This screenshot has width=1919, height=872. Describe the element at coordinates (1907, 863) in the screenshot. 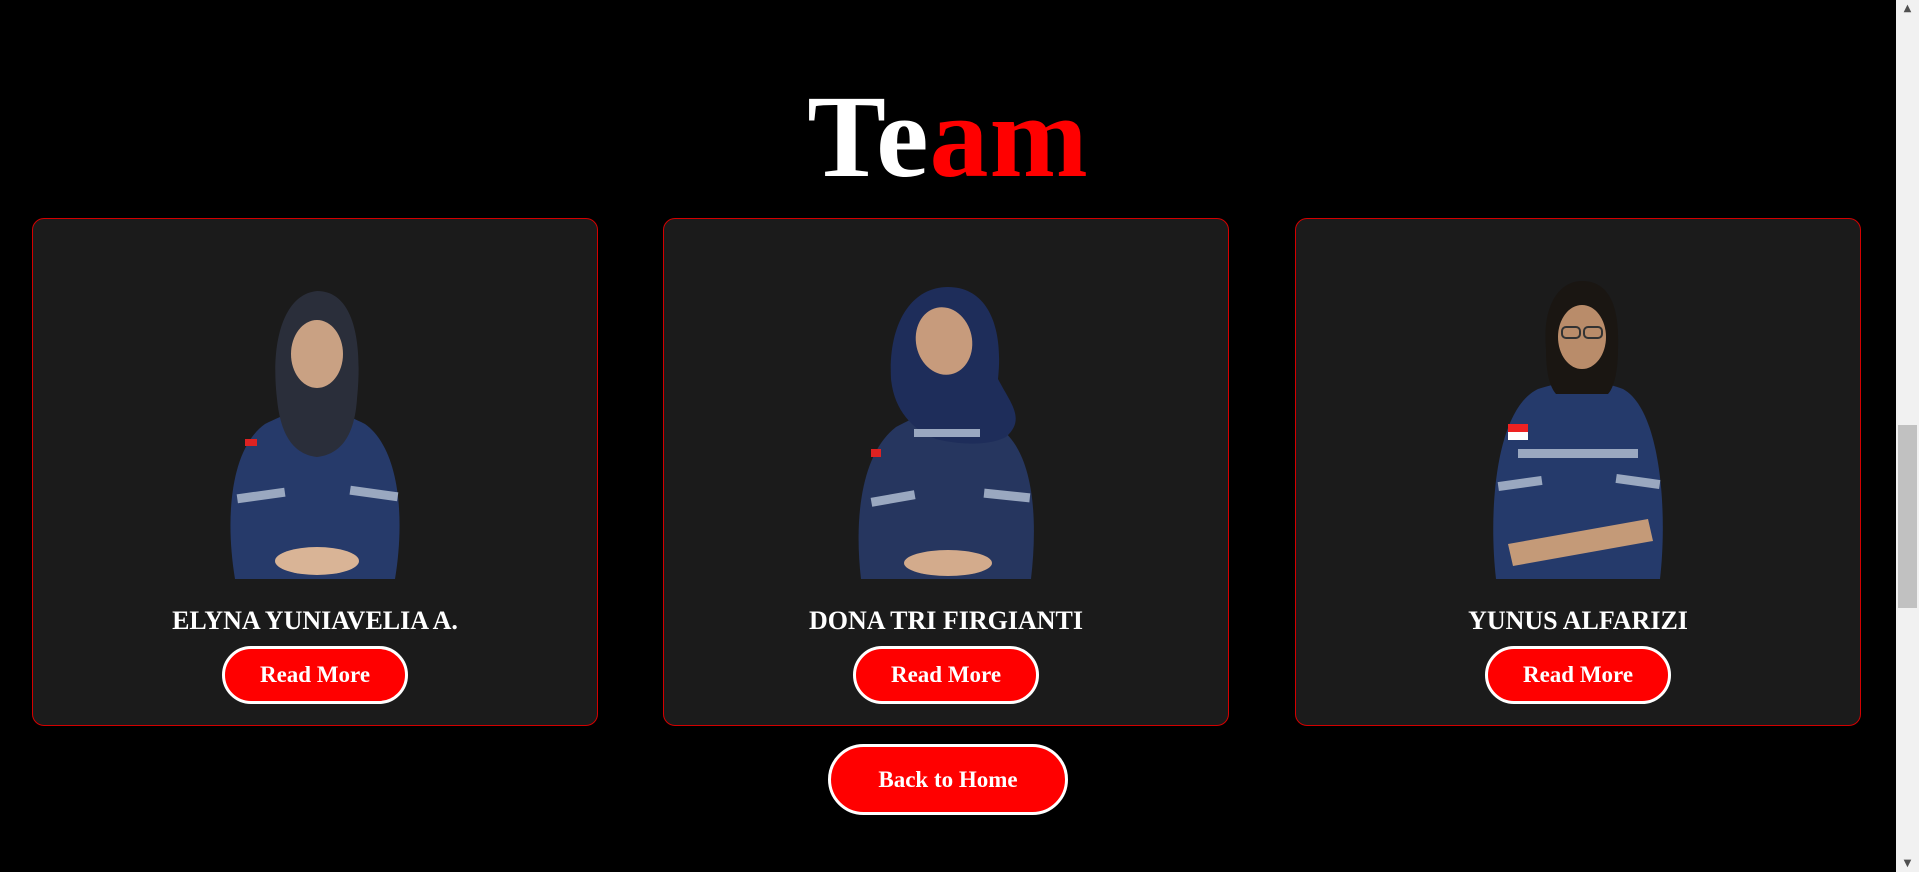

I see `triangle-down-icon: ▼` at that location.